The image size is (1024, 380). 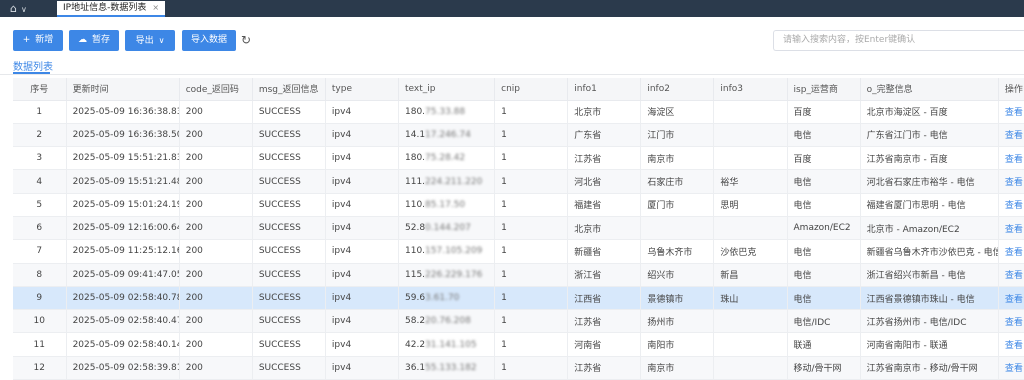 What do you see at coordinates (415, 158) in the screenshot?
I see `ip-prefix: 180.` at bounding box center [415, 158].